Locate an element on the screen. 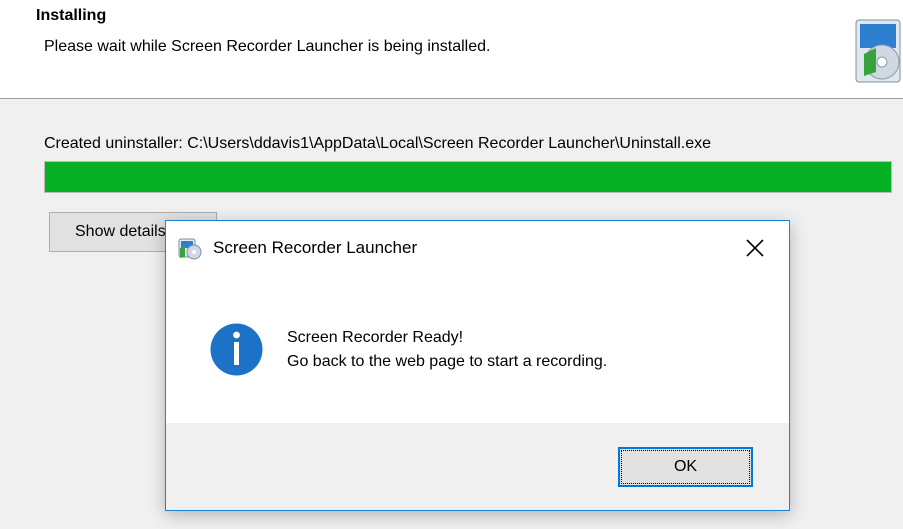 This screenshot has height=529, width=903. app-icon is located at coordinates (190, 249).